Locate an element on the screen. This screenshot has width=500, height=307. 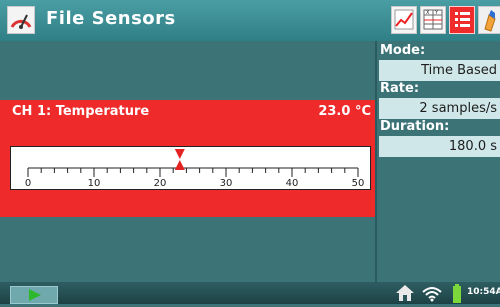
header-bar: File Sensors X Y is located at coordinates (250, 20).